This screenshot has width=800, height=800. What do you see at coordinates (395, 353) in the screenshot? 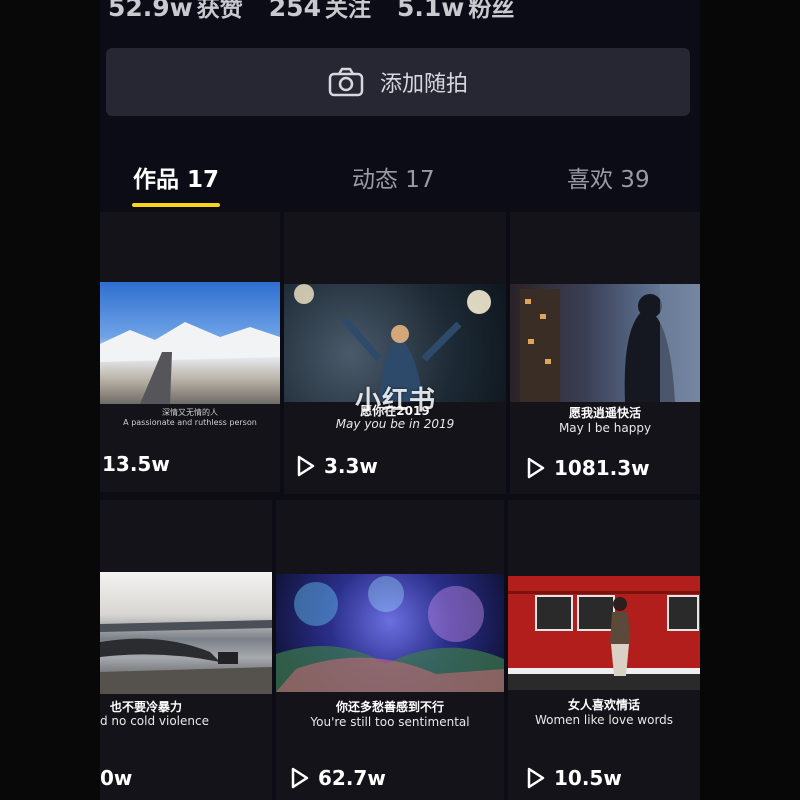
I see `video-card: 愿你在2019 May you be in 2019 3.3w` at bounding box center [395, 353].